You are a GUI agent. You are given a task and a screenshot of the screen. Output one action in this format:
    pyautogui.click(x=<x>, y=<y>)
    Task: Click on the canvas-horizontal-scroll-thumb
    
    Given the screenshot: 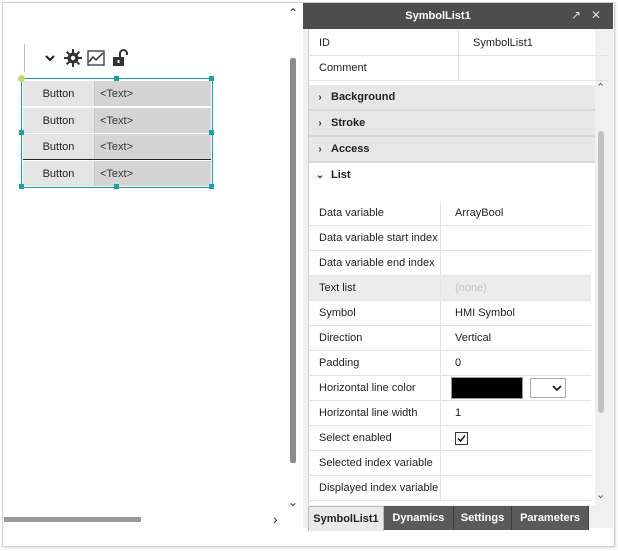 What is the action you would take?
    pyautogui.click(x=72, y=519)
    